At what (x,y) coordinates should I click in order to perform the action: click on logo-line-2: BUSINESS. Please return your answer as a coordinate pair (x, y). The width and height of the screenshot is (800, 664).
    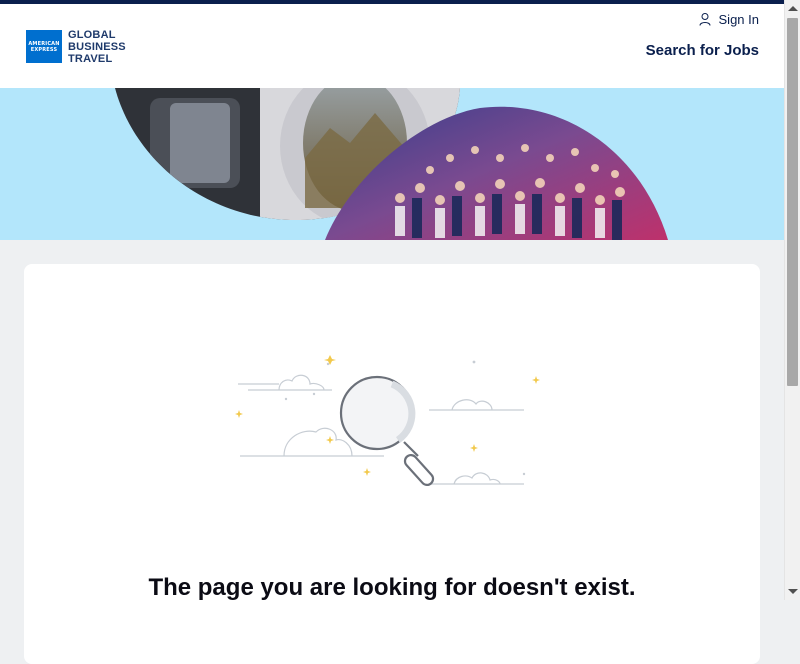
    Looking at the image, I should click on (97, 47).